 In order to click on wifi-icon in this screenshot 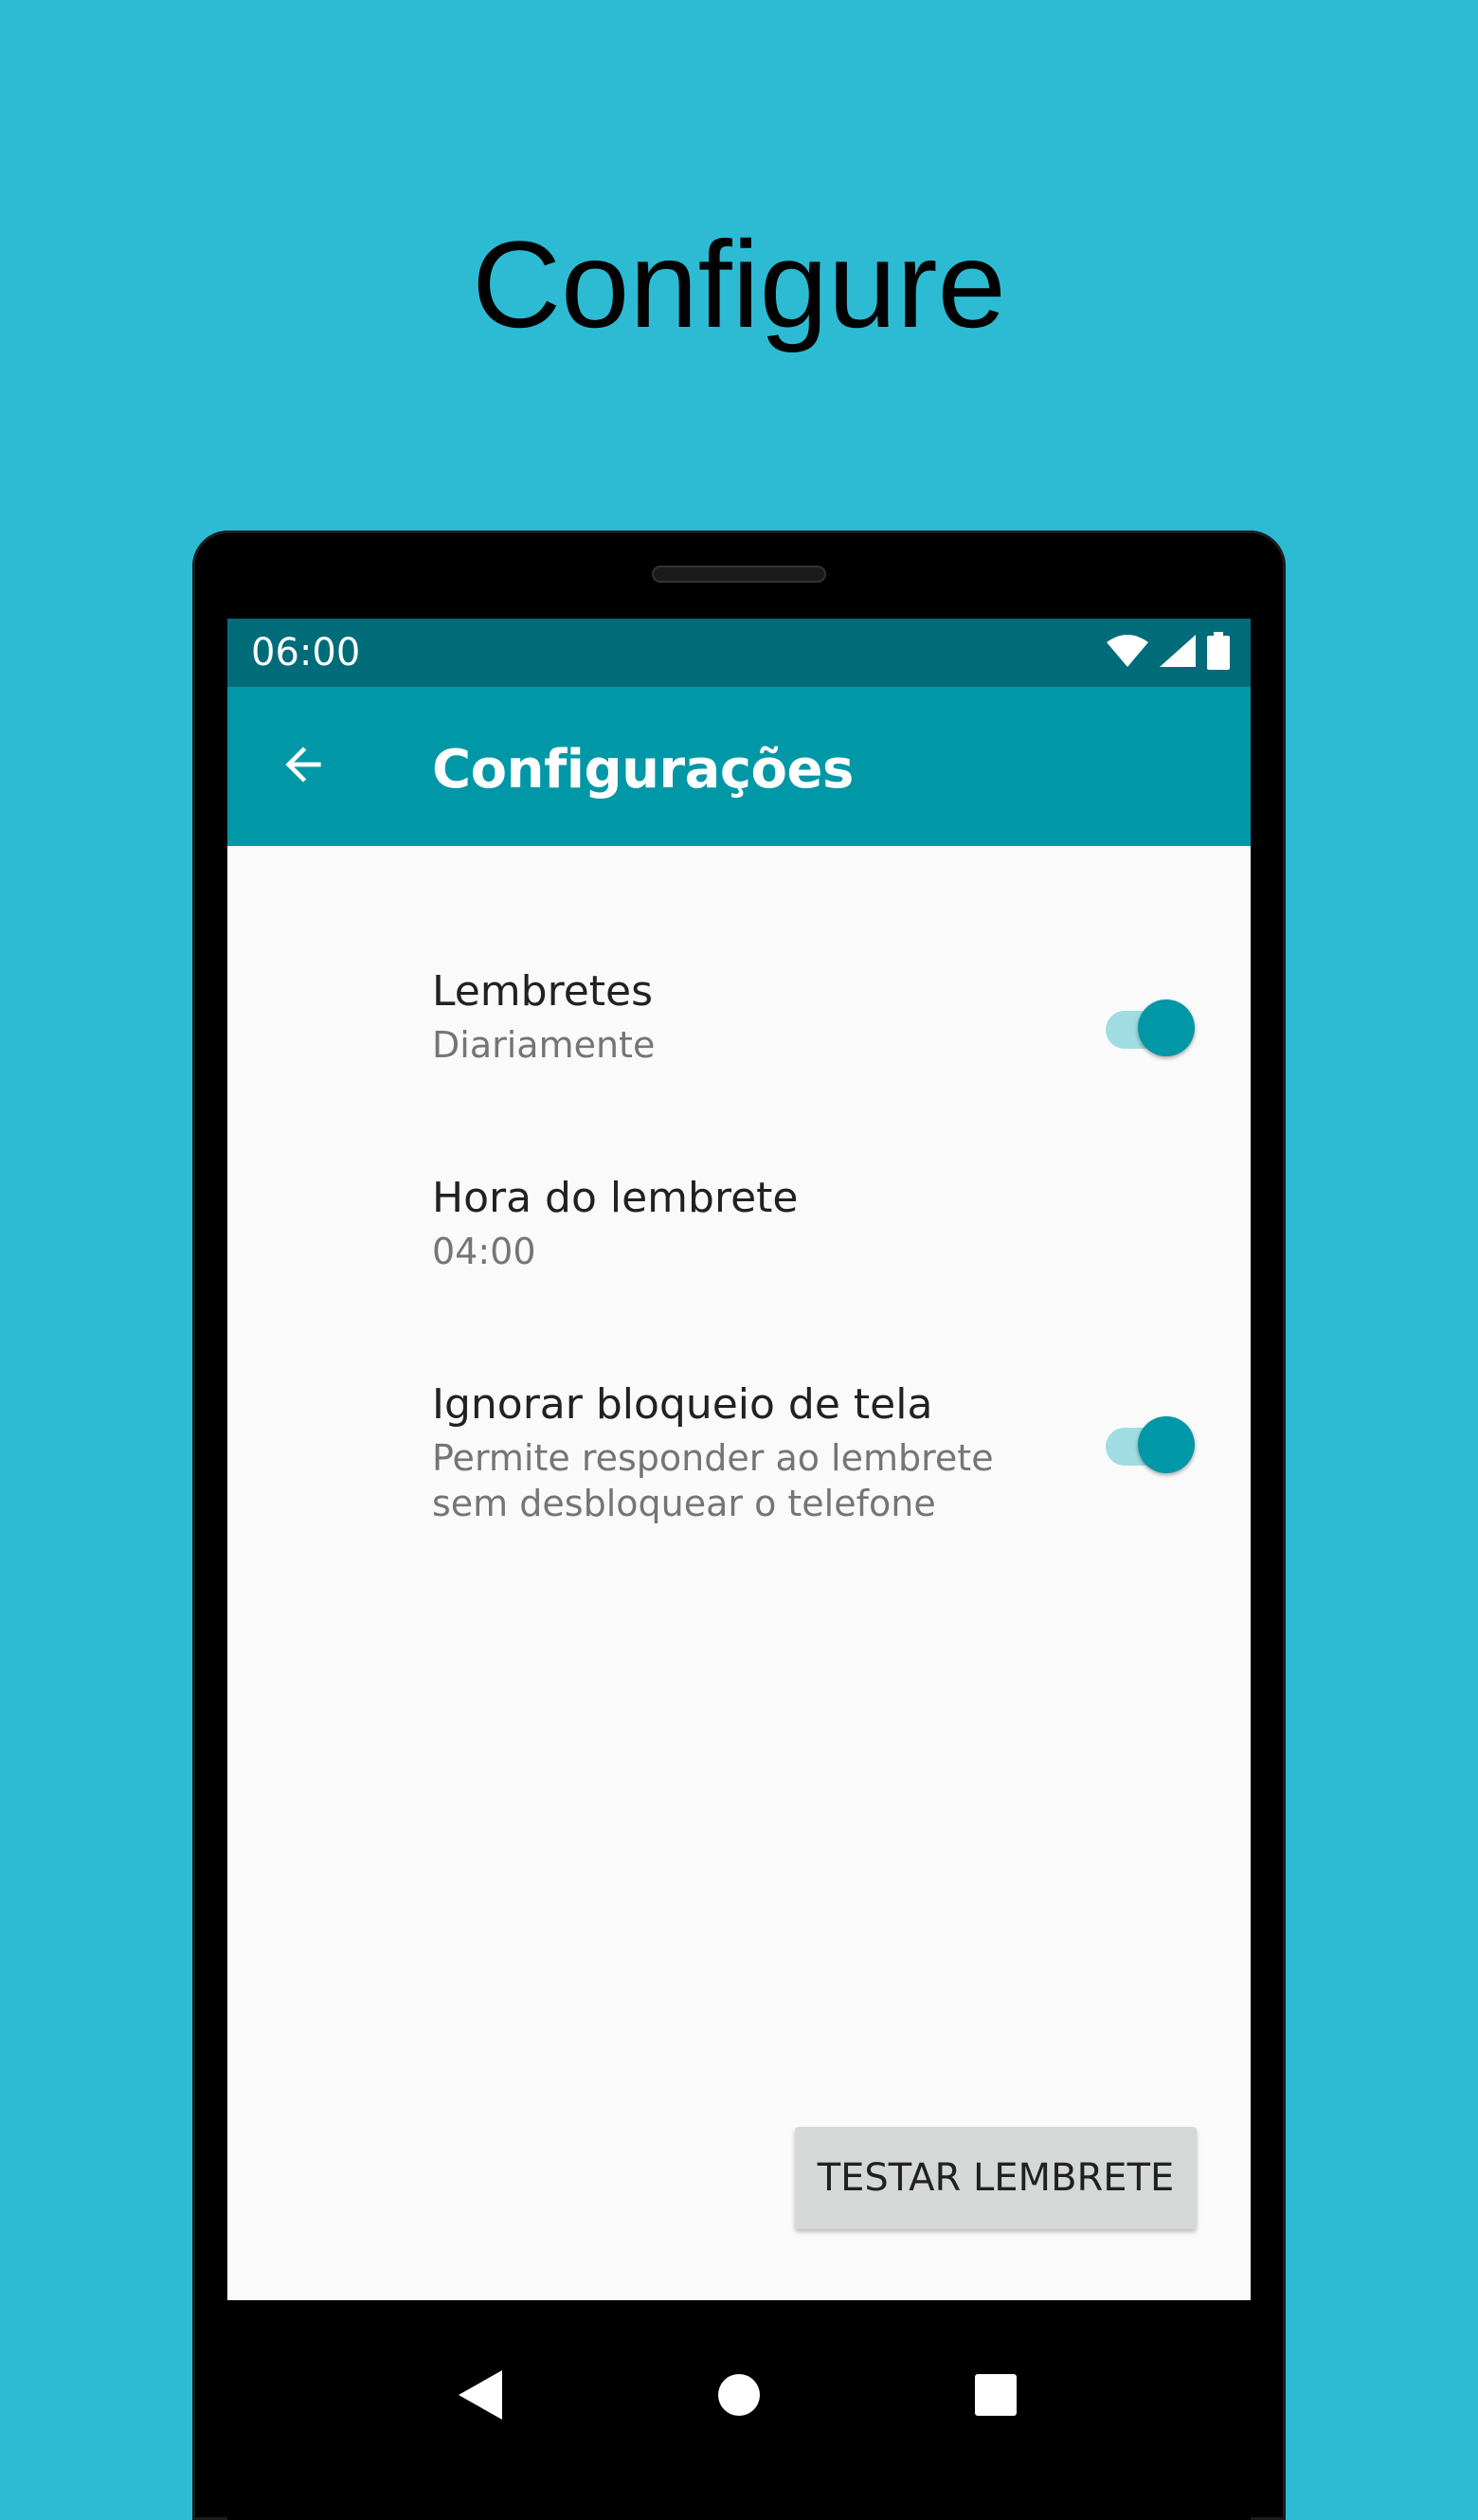, I will do `click(1127, 653)`.